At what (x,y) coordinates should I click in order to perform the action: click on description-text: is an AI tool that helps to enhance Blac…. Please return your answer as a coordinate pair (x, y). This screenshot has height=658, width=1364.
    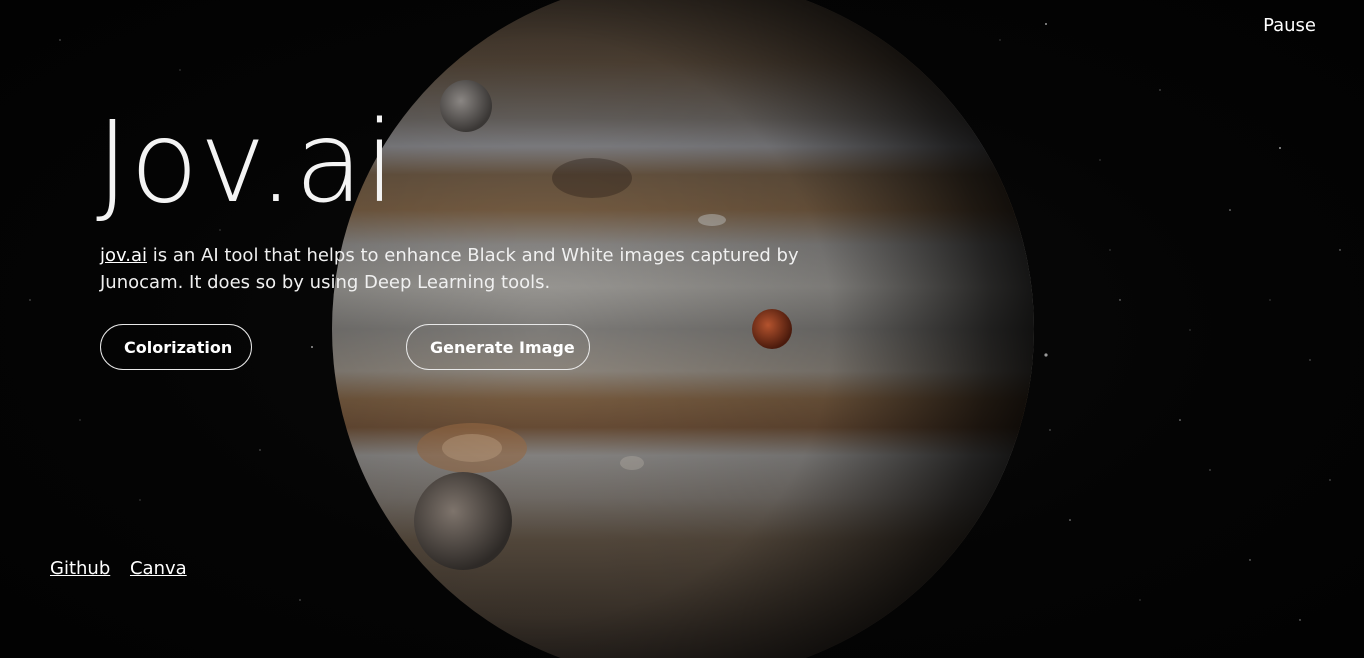
    Looking at the image, I should click on (449, 269).